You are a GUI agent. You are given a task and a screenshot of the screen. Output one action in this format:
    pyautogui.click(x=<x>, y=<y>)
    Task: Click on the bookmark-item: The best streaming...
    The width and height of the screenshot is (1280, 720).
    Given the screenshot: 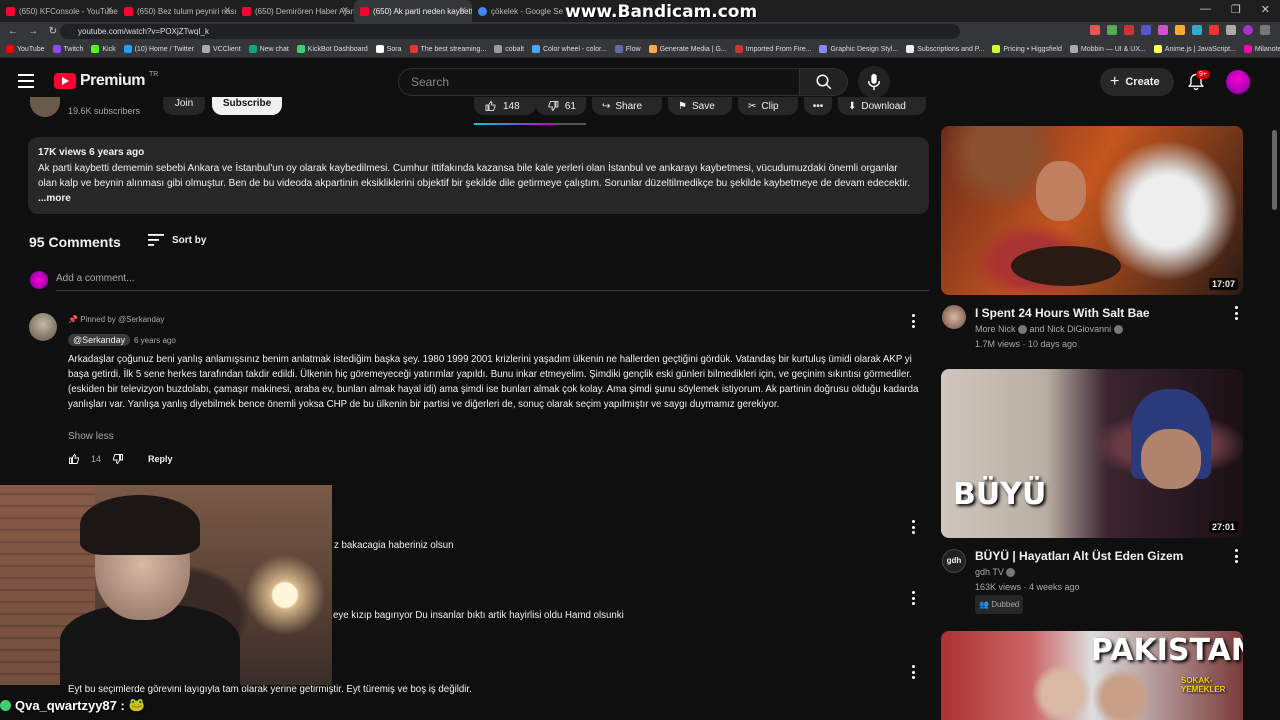 What is the action you would take?
    pyautogui.click(x=447, y=49)
    